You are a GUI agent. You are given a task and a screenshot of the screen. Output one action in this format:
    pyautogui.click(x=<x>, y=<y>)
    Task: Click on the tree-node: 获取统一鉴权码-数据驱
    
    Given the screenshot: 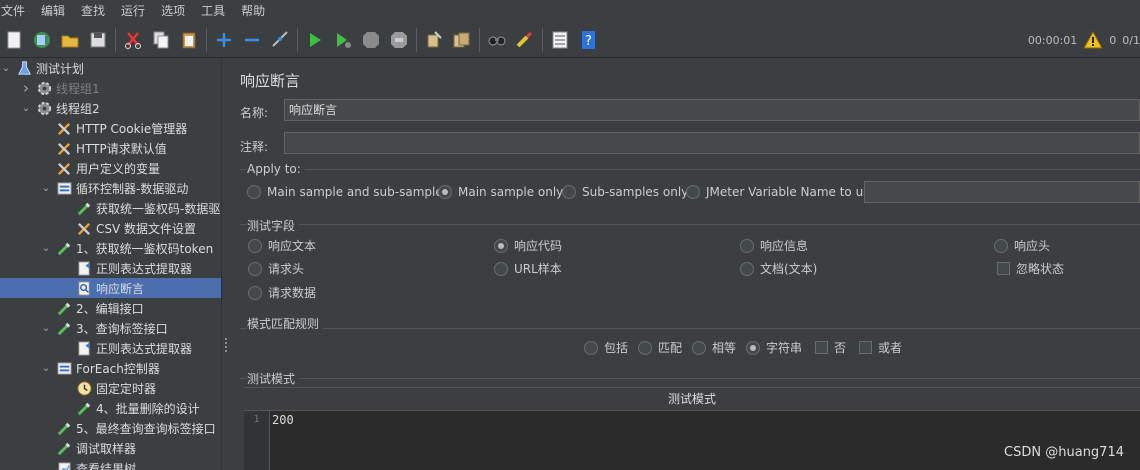 What is the action you would take?
    pyautogui.click(x=110, y=208)
    